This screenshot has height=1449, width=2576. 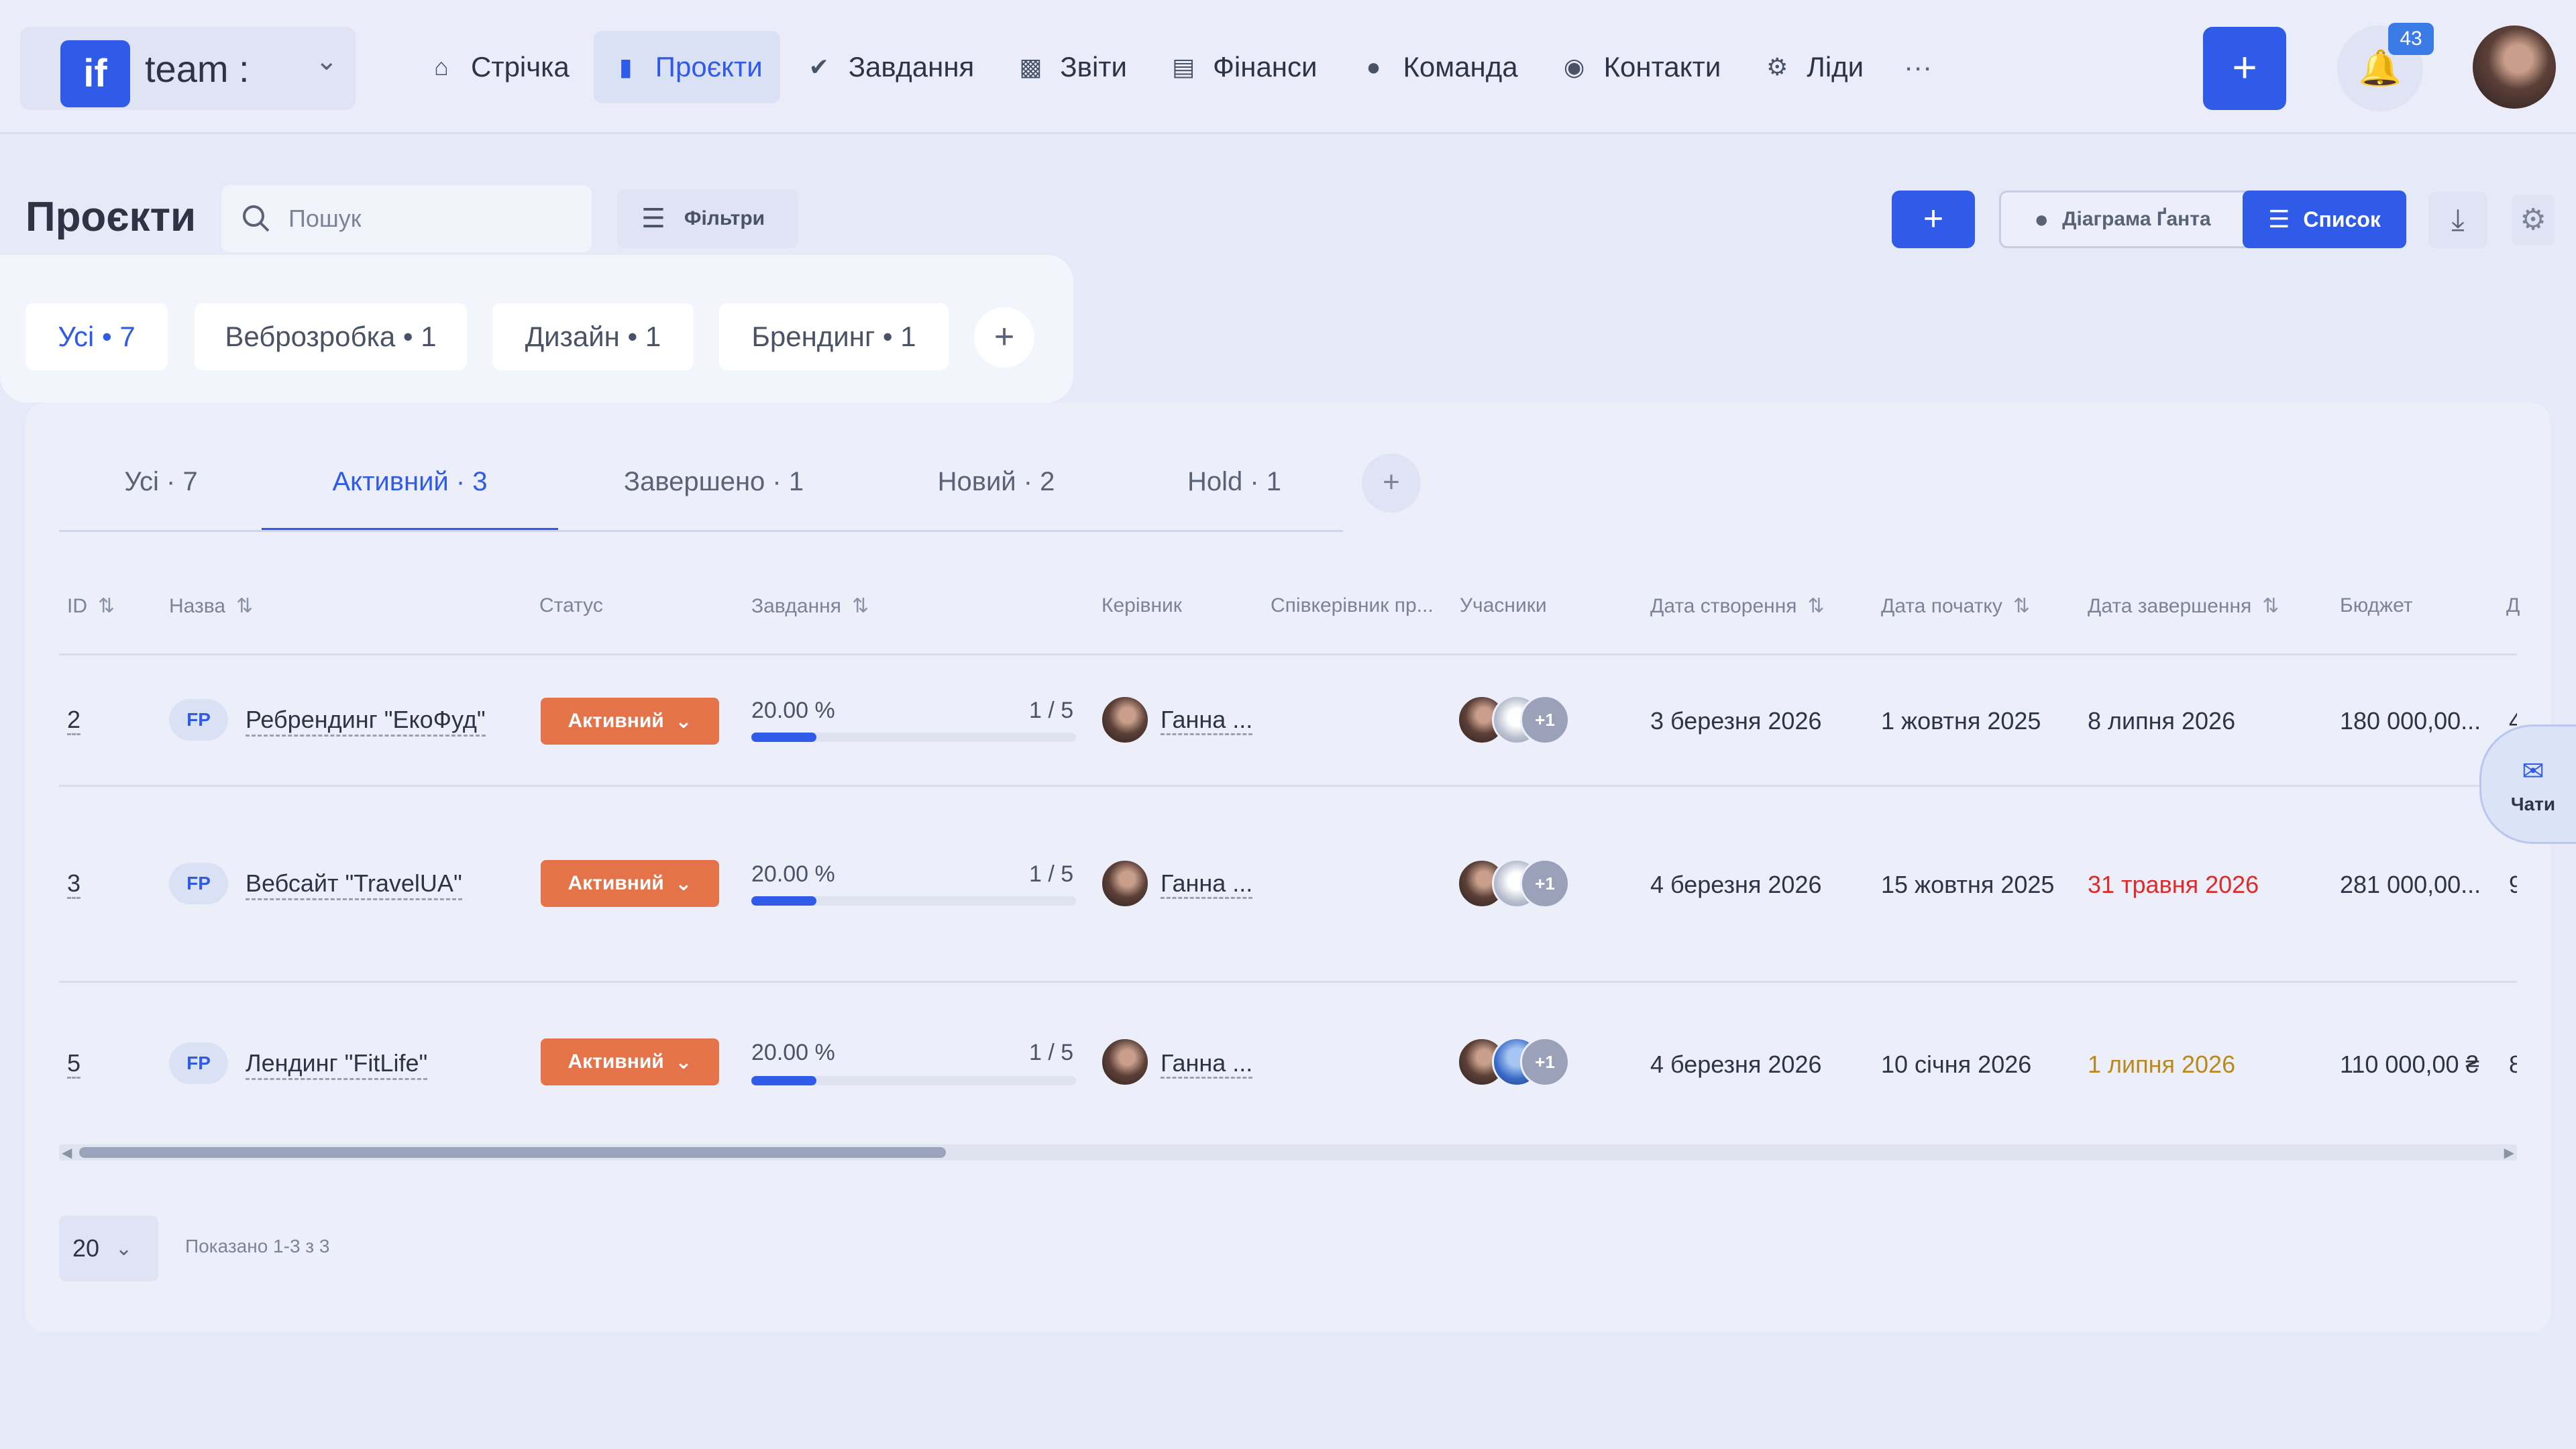 I want to click on category-chip-web: Веброзробка • 1, so click(x=331, y=336).